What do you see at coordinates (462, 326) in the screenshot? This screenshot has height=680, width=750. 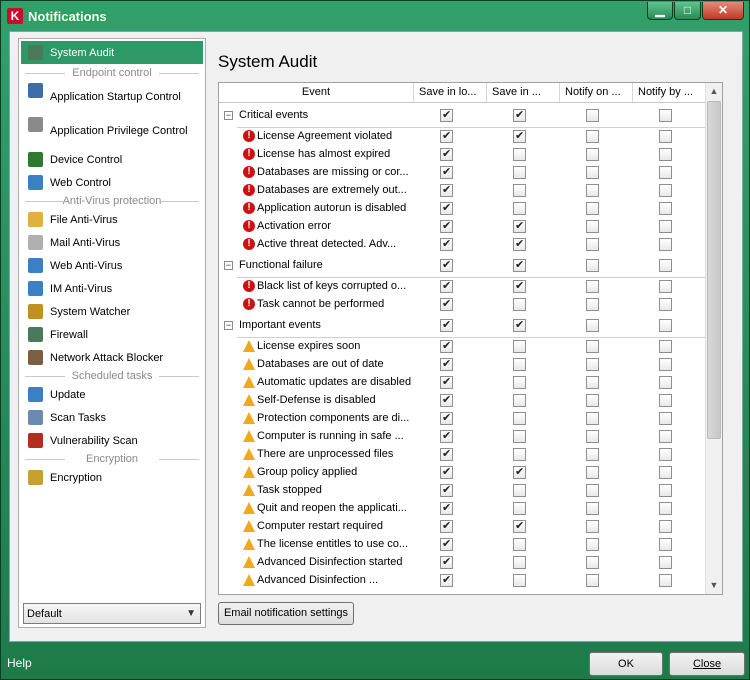 I see `event-group-row: − Important events` at bounding box center [462, 326].